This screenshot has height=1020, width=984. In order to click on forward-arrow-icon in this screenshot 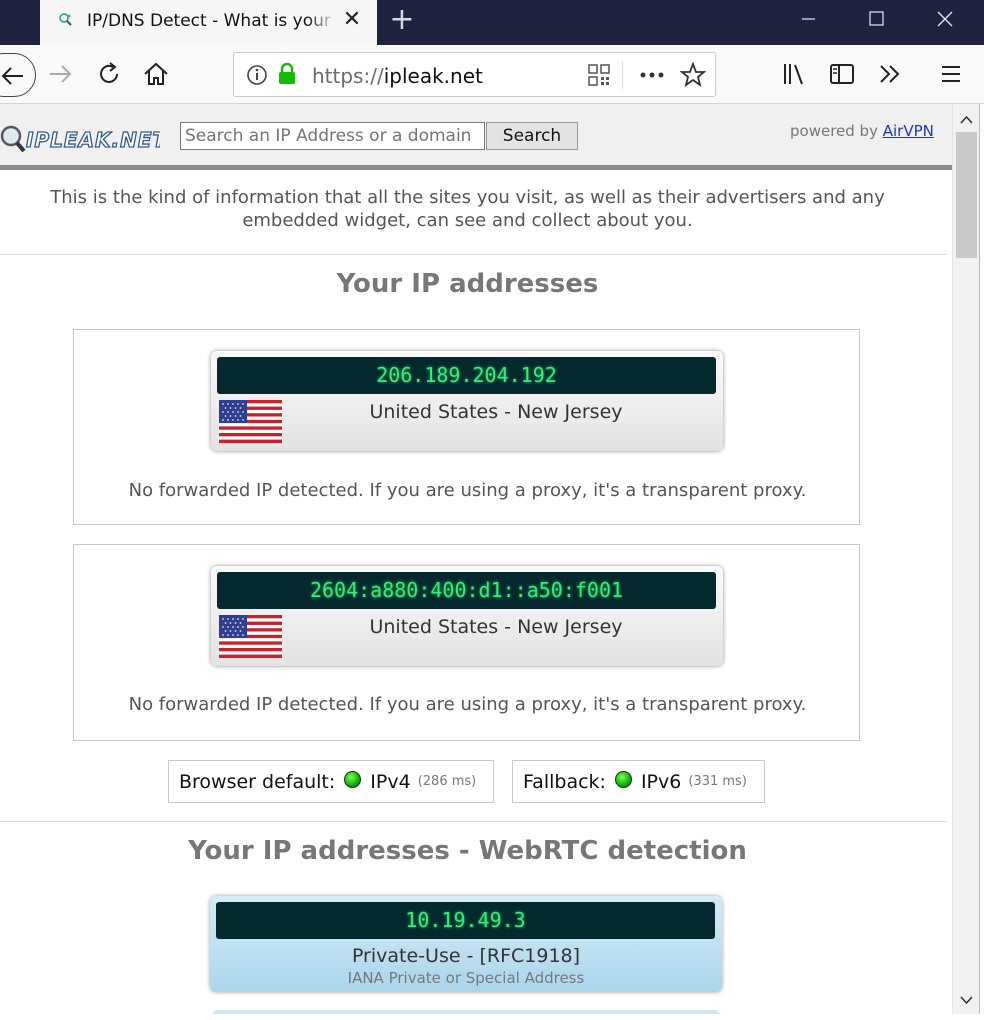, I will do `click(61, 74)`.